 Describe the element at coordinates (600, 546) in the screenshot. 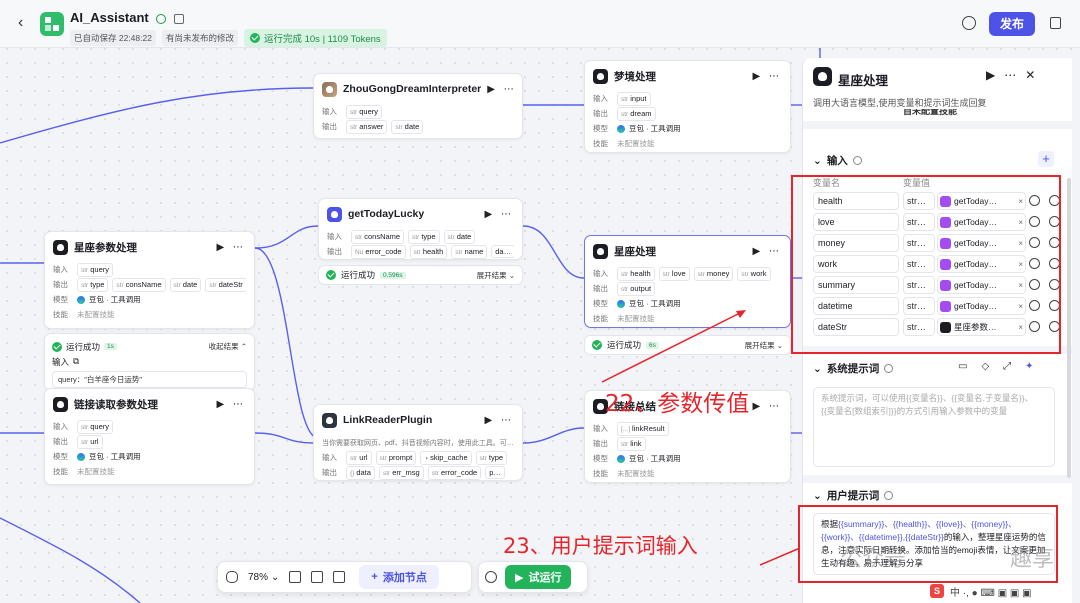

I see `annotation-step23: 23、用户提示词输入` at that location.